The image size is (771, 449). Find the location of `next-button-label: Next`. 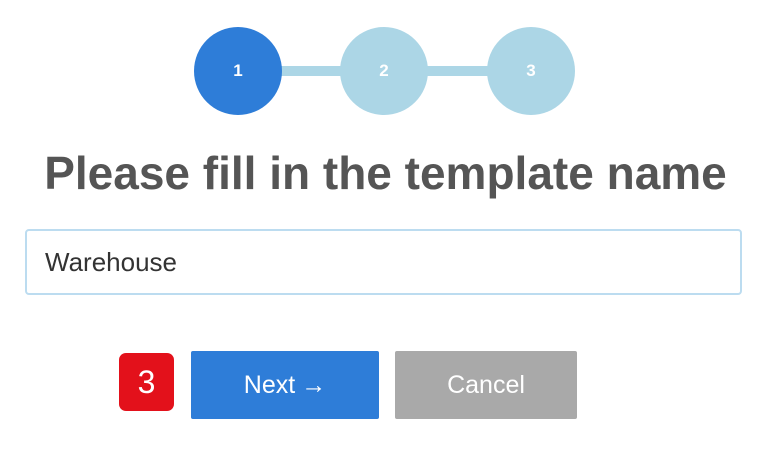

next-button-label: Next is located at coordinates (269, 384).